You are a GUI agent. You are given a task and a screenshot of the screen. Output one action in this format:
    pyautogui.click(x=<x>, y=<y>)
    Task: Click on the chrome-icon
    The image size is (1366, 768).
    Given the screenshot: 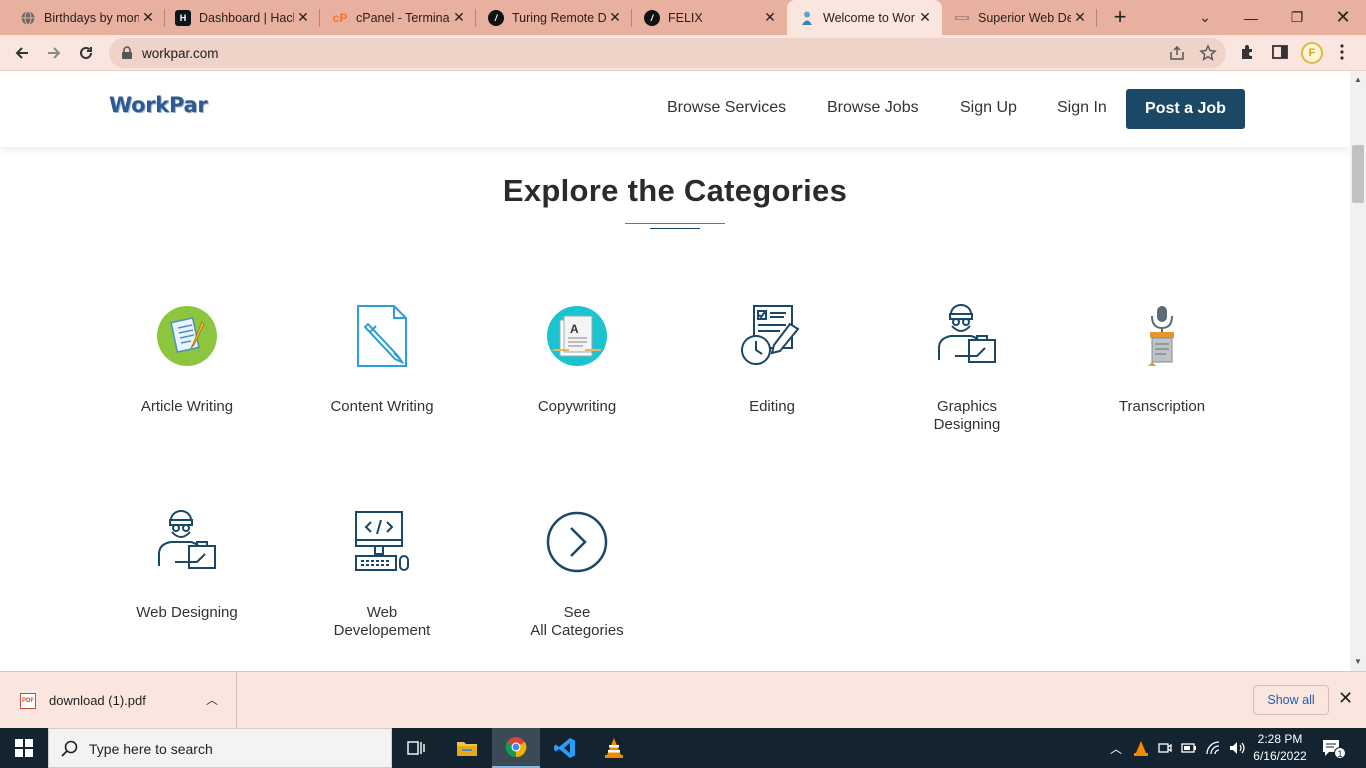 What is the action you would take?
    pyautogui.click(x=516, y=747)
    